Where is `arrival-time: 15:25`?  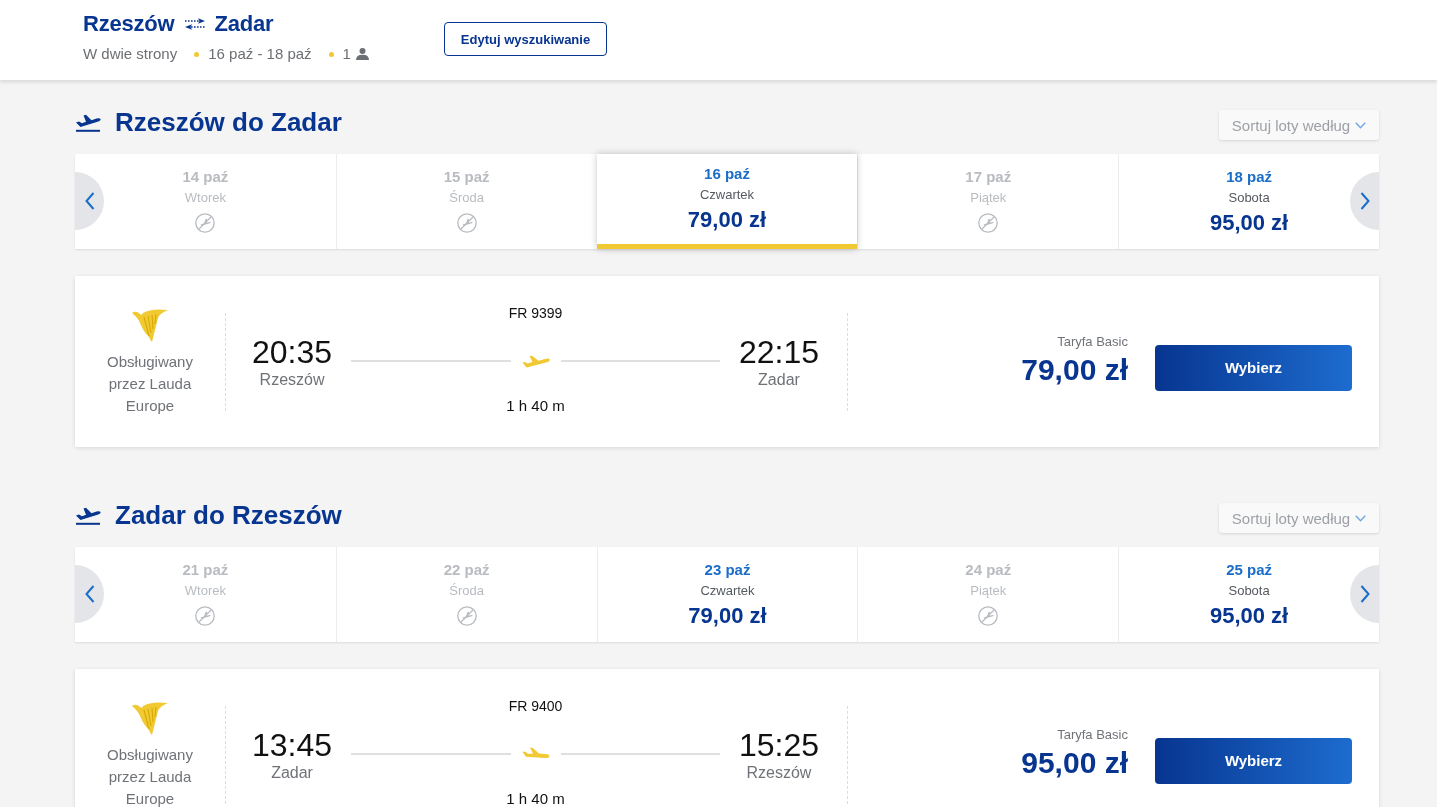
arrival-time: 15:25 is located at coordinates (778, 744).